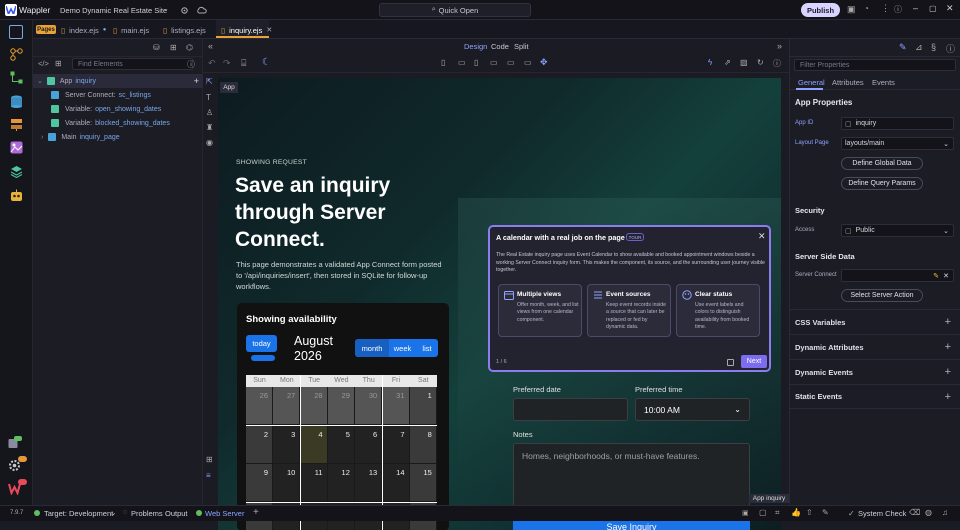 The image size is (960, 530). I want to click on assets-icon, so click(16, 147).